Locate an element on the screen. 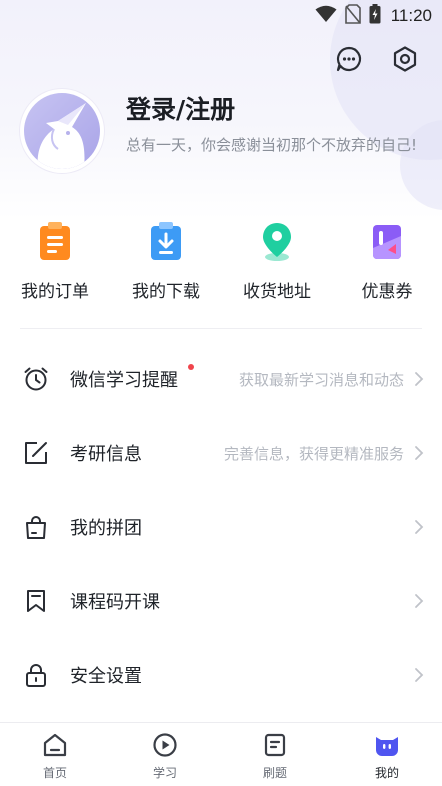  menu-item-security: 安全设置 is located at coordinates (221, 673).